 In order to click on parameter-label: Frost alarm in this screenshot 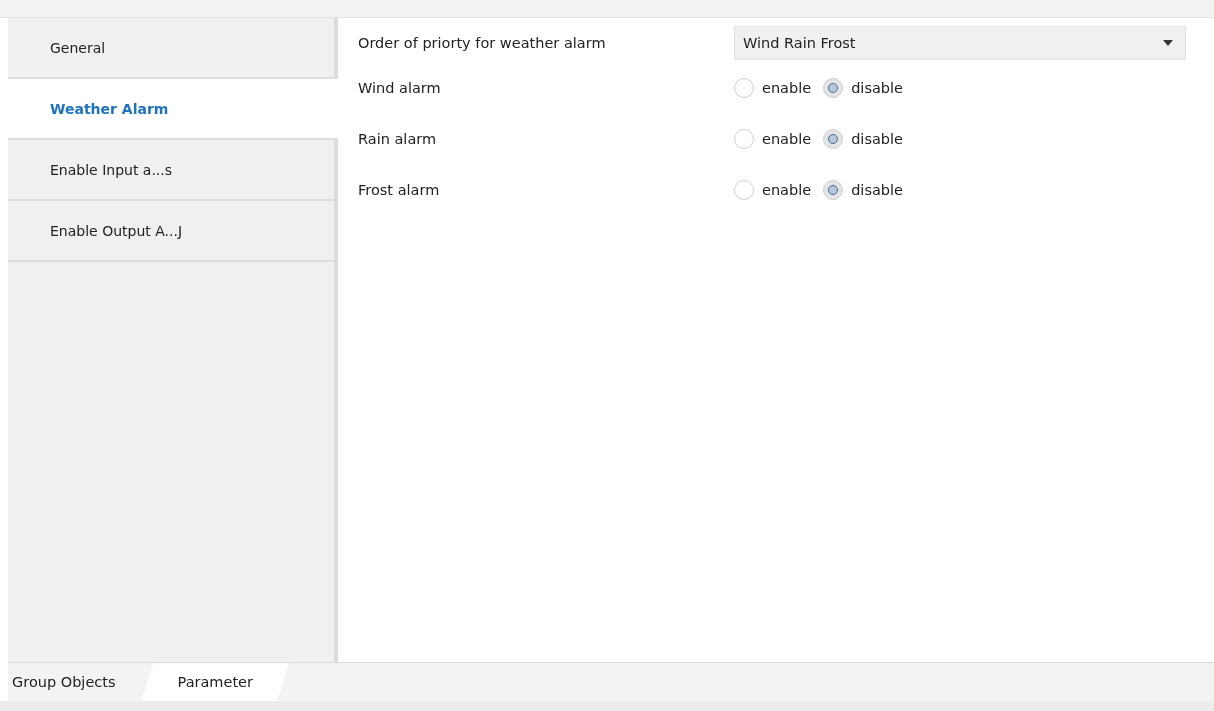, I will do `click(399, 189)`.